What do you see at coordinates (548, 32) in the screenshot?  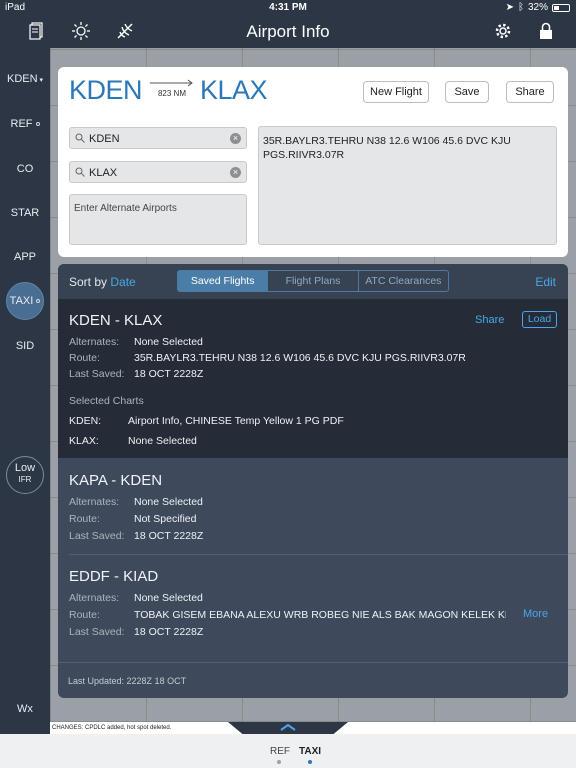 I see `lock-icon` at bounding box center [548, 32].